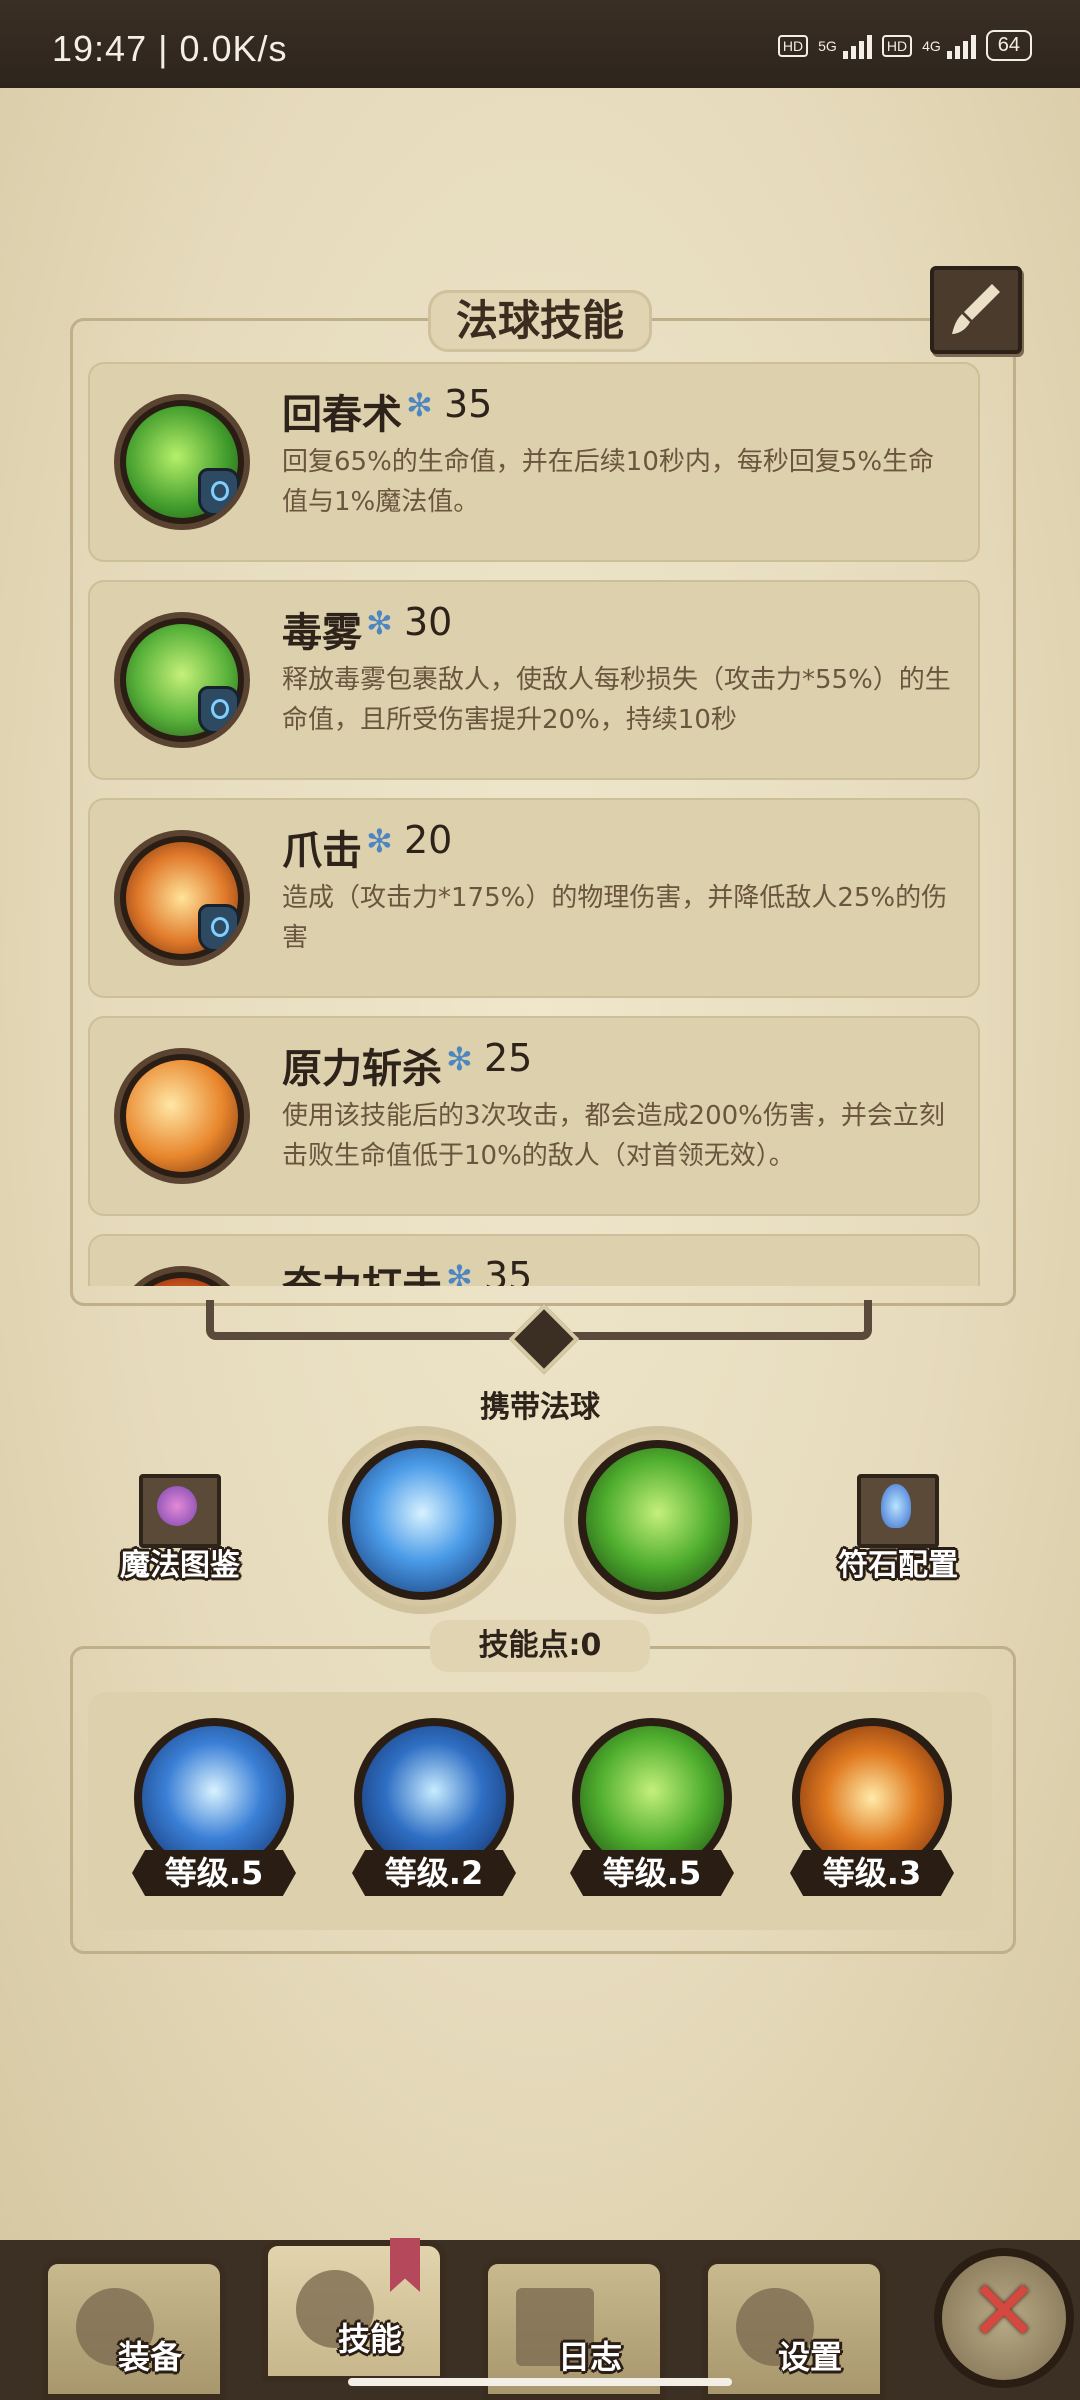  Describe the element at coordinates (322, 633) in the screenshot. I see `skill-name: 毒雾` at that location.